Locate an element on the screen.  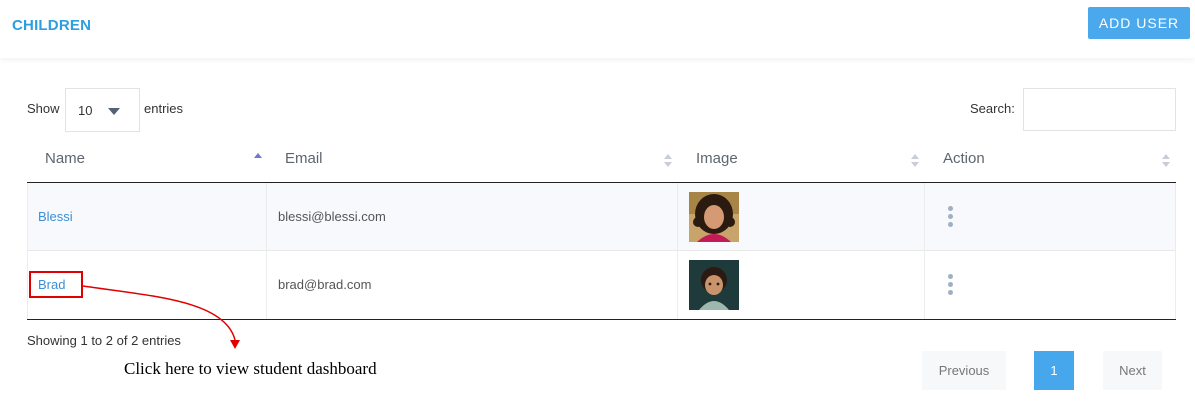
column-header-action: Action is located at coordinates (964, 158).